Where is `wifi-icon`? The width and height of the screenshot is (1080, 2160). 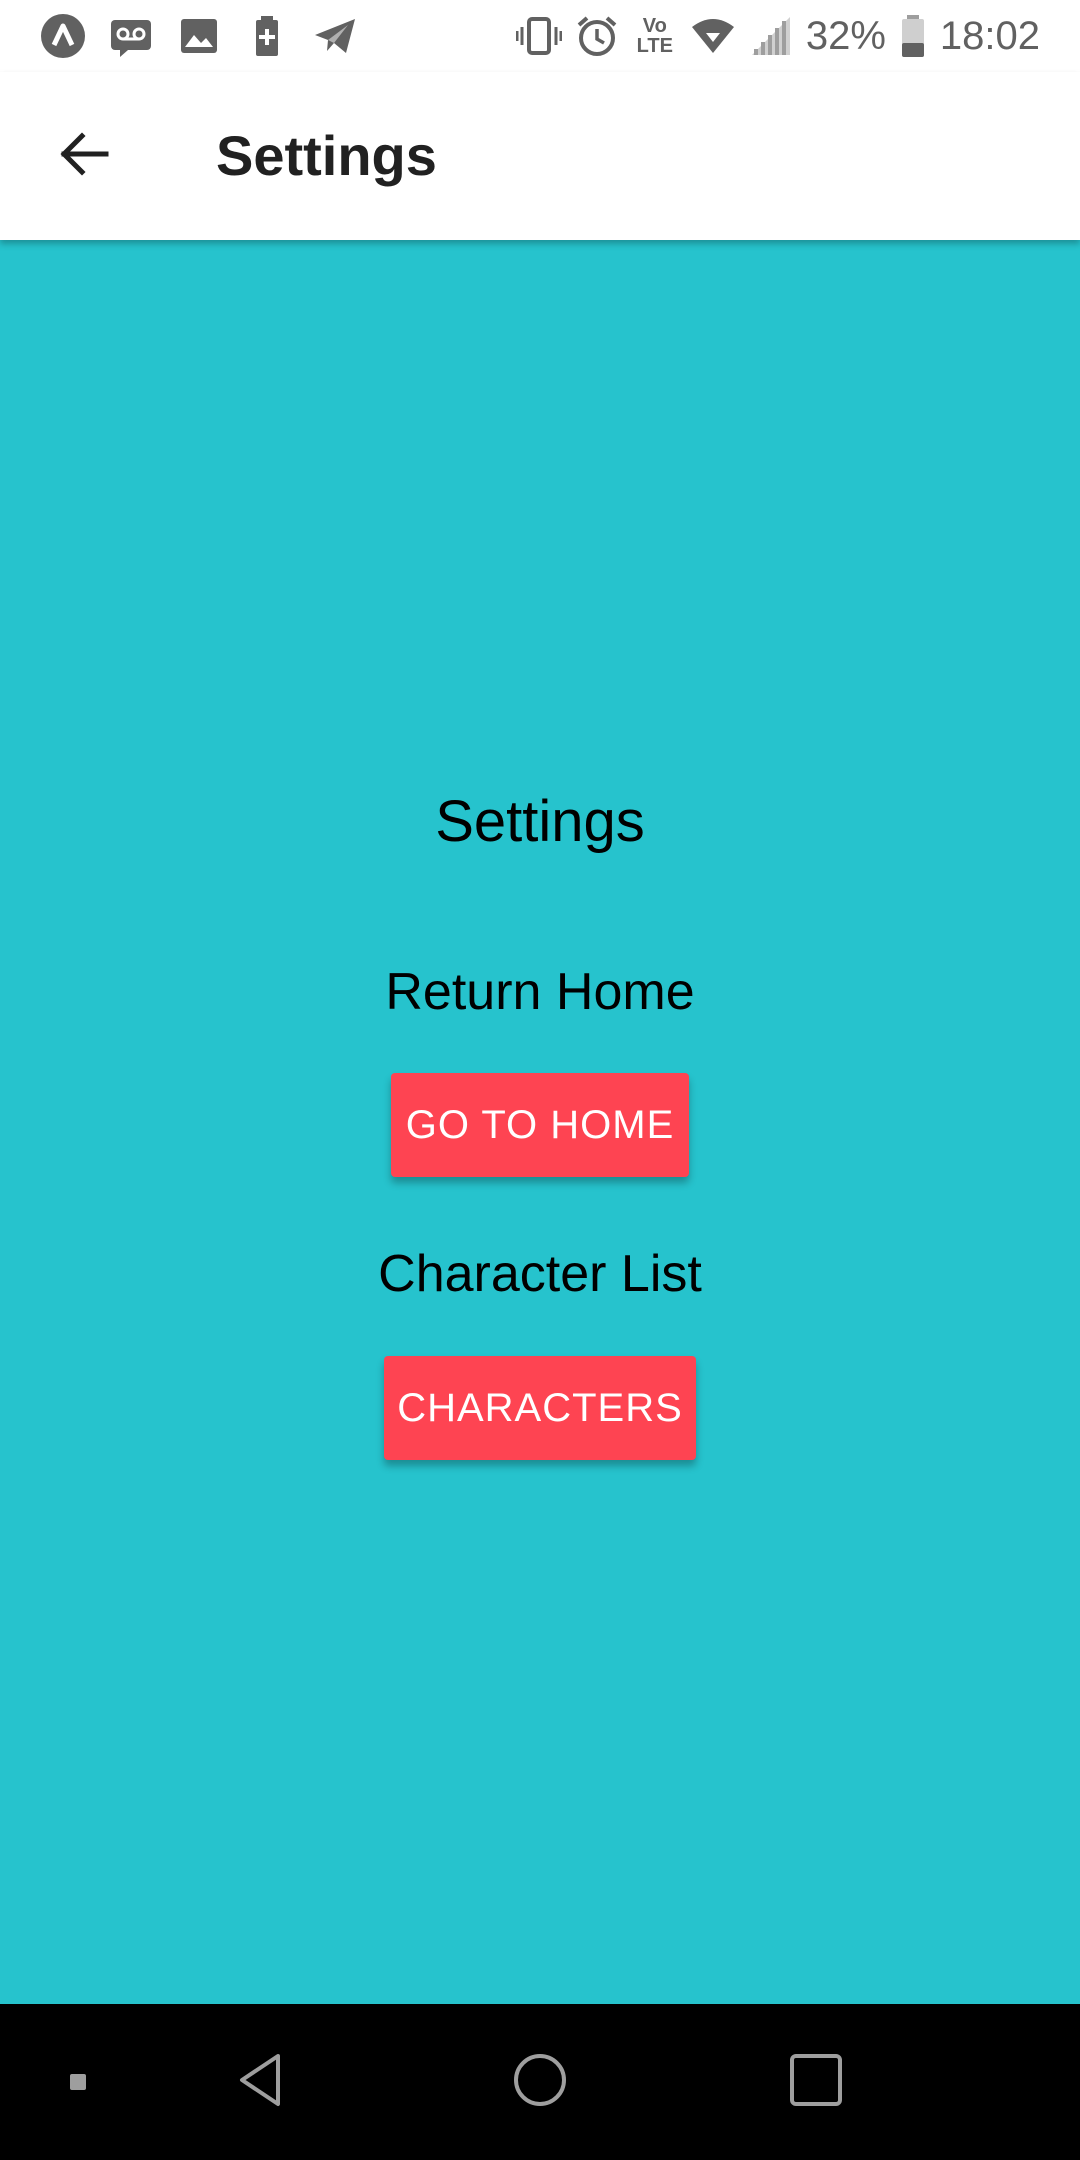 wifi-icon is located at coordinates (713, 36).